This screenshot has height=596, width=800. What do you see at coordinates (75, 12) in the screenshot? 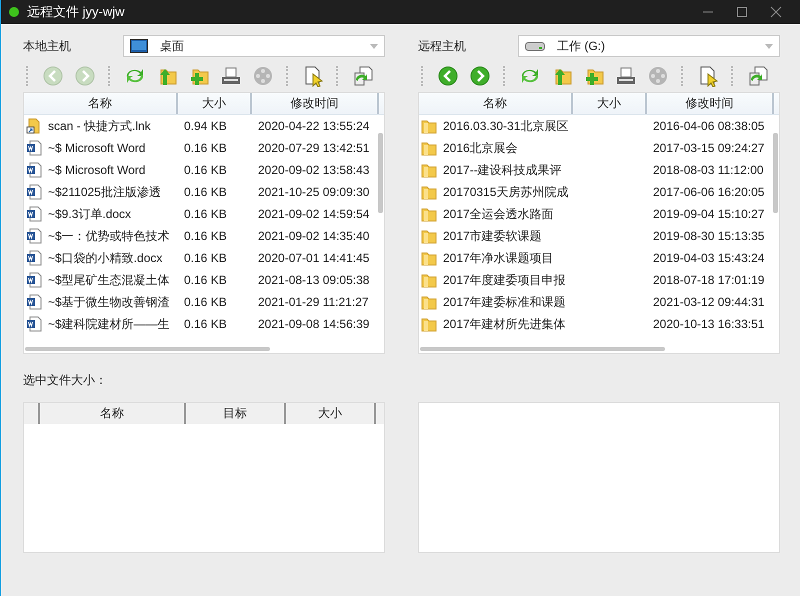
I see `window-title: 远程文件 jyy-wjw` at bounding box center [75, 12].